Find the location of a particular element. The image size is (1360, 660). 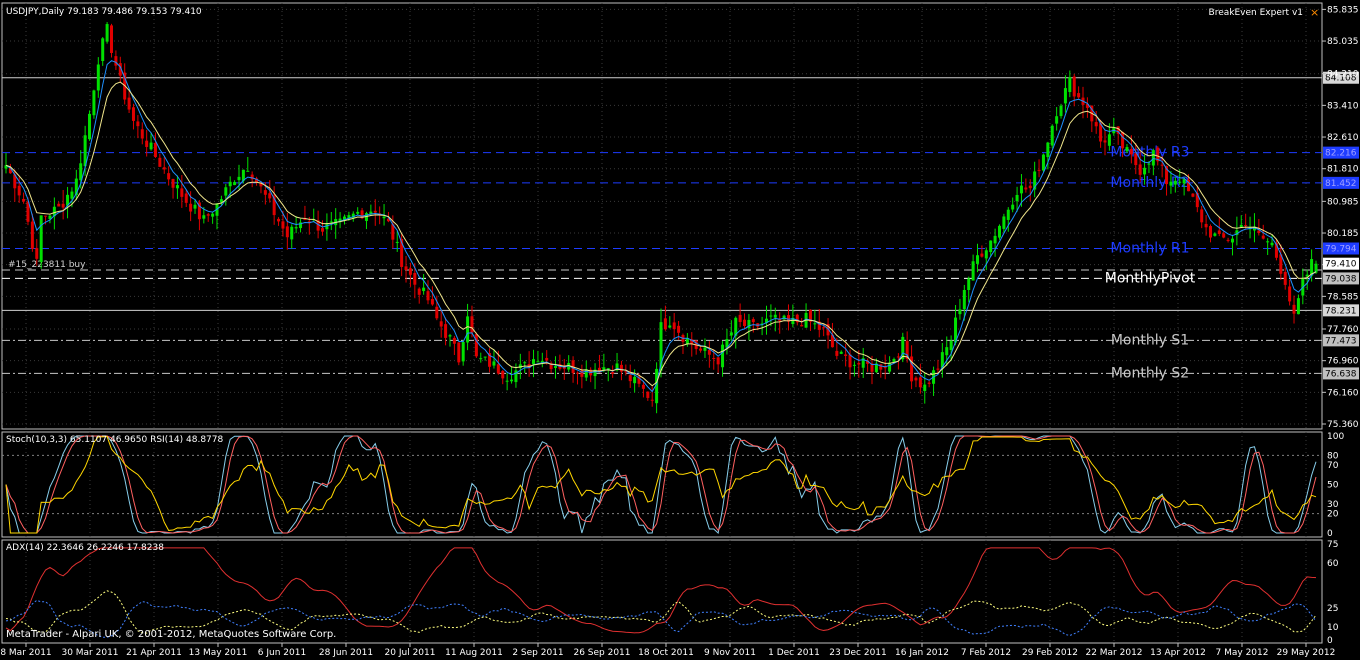

level-price-text: 79.794 is located at coordinates (1341, 249).